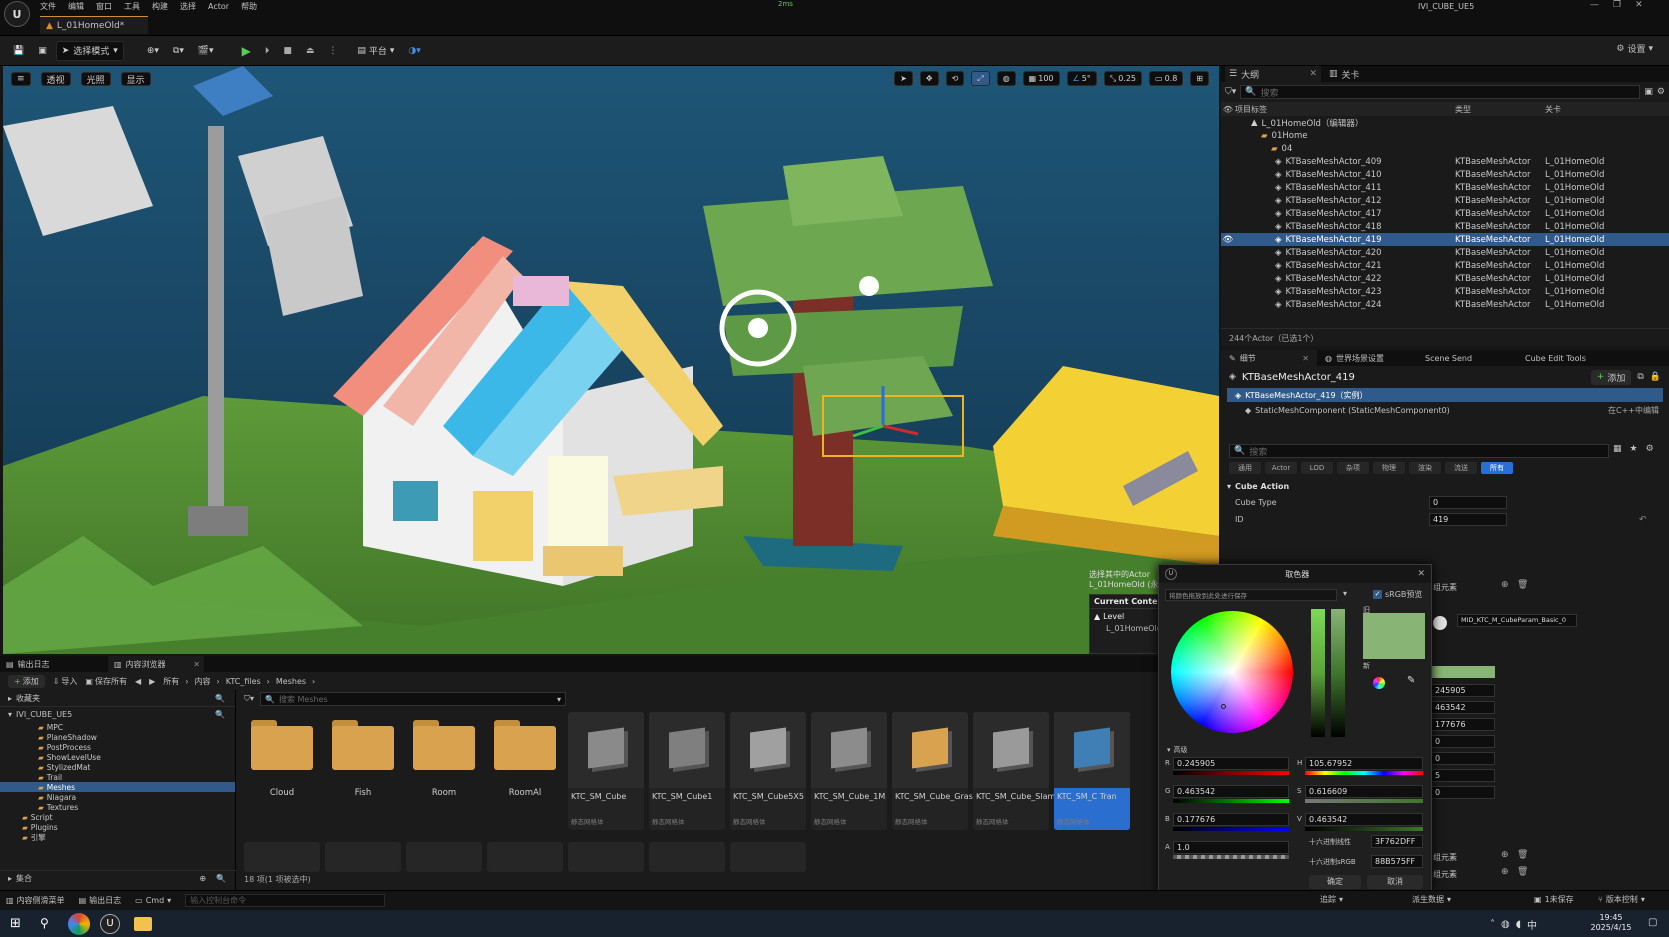 This screenshot has width=1669, height=937. I want to click on filter-tab: Actor, so click(1281, 468).